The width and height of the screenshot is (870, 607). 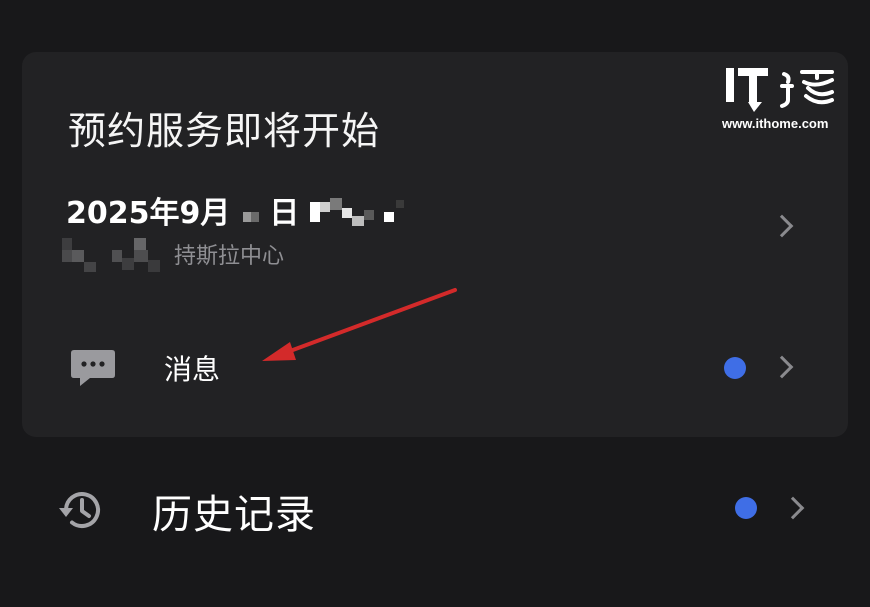 What do you see at coordinates (236, 210) in the screenshot?
I see `appointment-date: 2025年9月 日` at bounding box center [236, 210].